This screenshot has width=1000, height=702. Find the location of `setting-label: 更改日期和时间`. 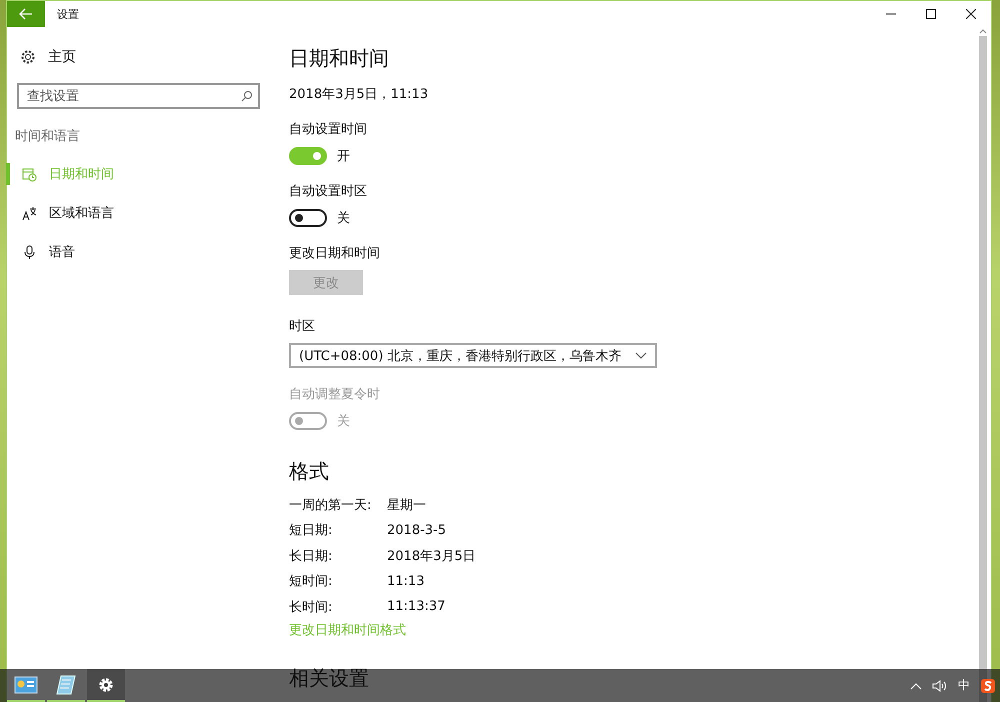

setting-label: 更改日期和时间 is located at coordinates (335, 254).